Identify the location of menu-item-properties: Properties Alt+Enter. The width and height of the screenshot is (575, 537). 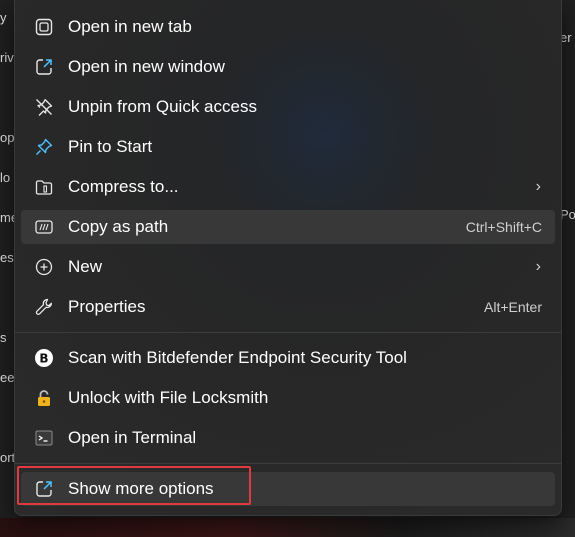
(288, 307).